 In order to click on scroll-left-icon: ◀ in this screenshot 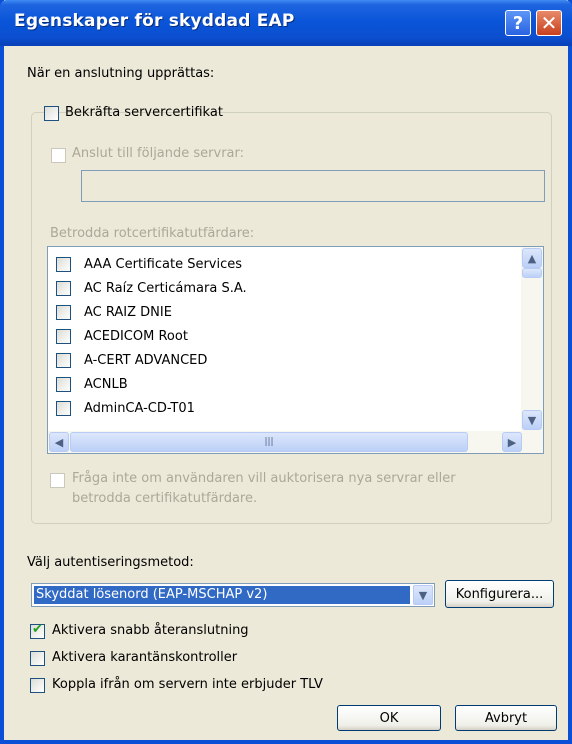, I will do `click(59, 442)`.